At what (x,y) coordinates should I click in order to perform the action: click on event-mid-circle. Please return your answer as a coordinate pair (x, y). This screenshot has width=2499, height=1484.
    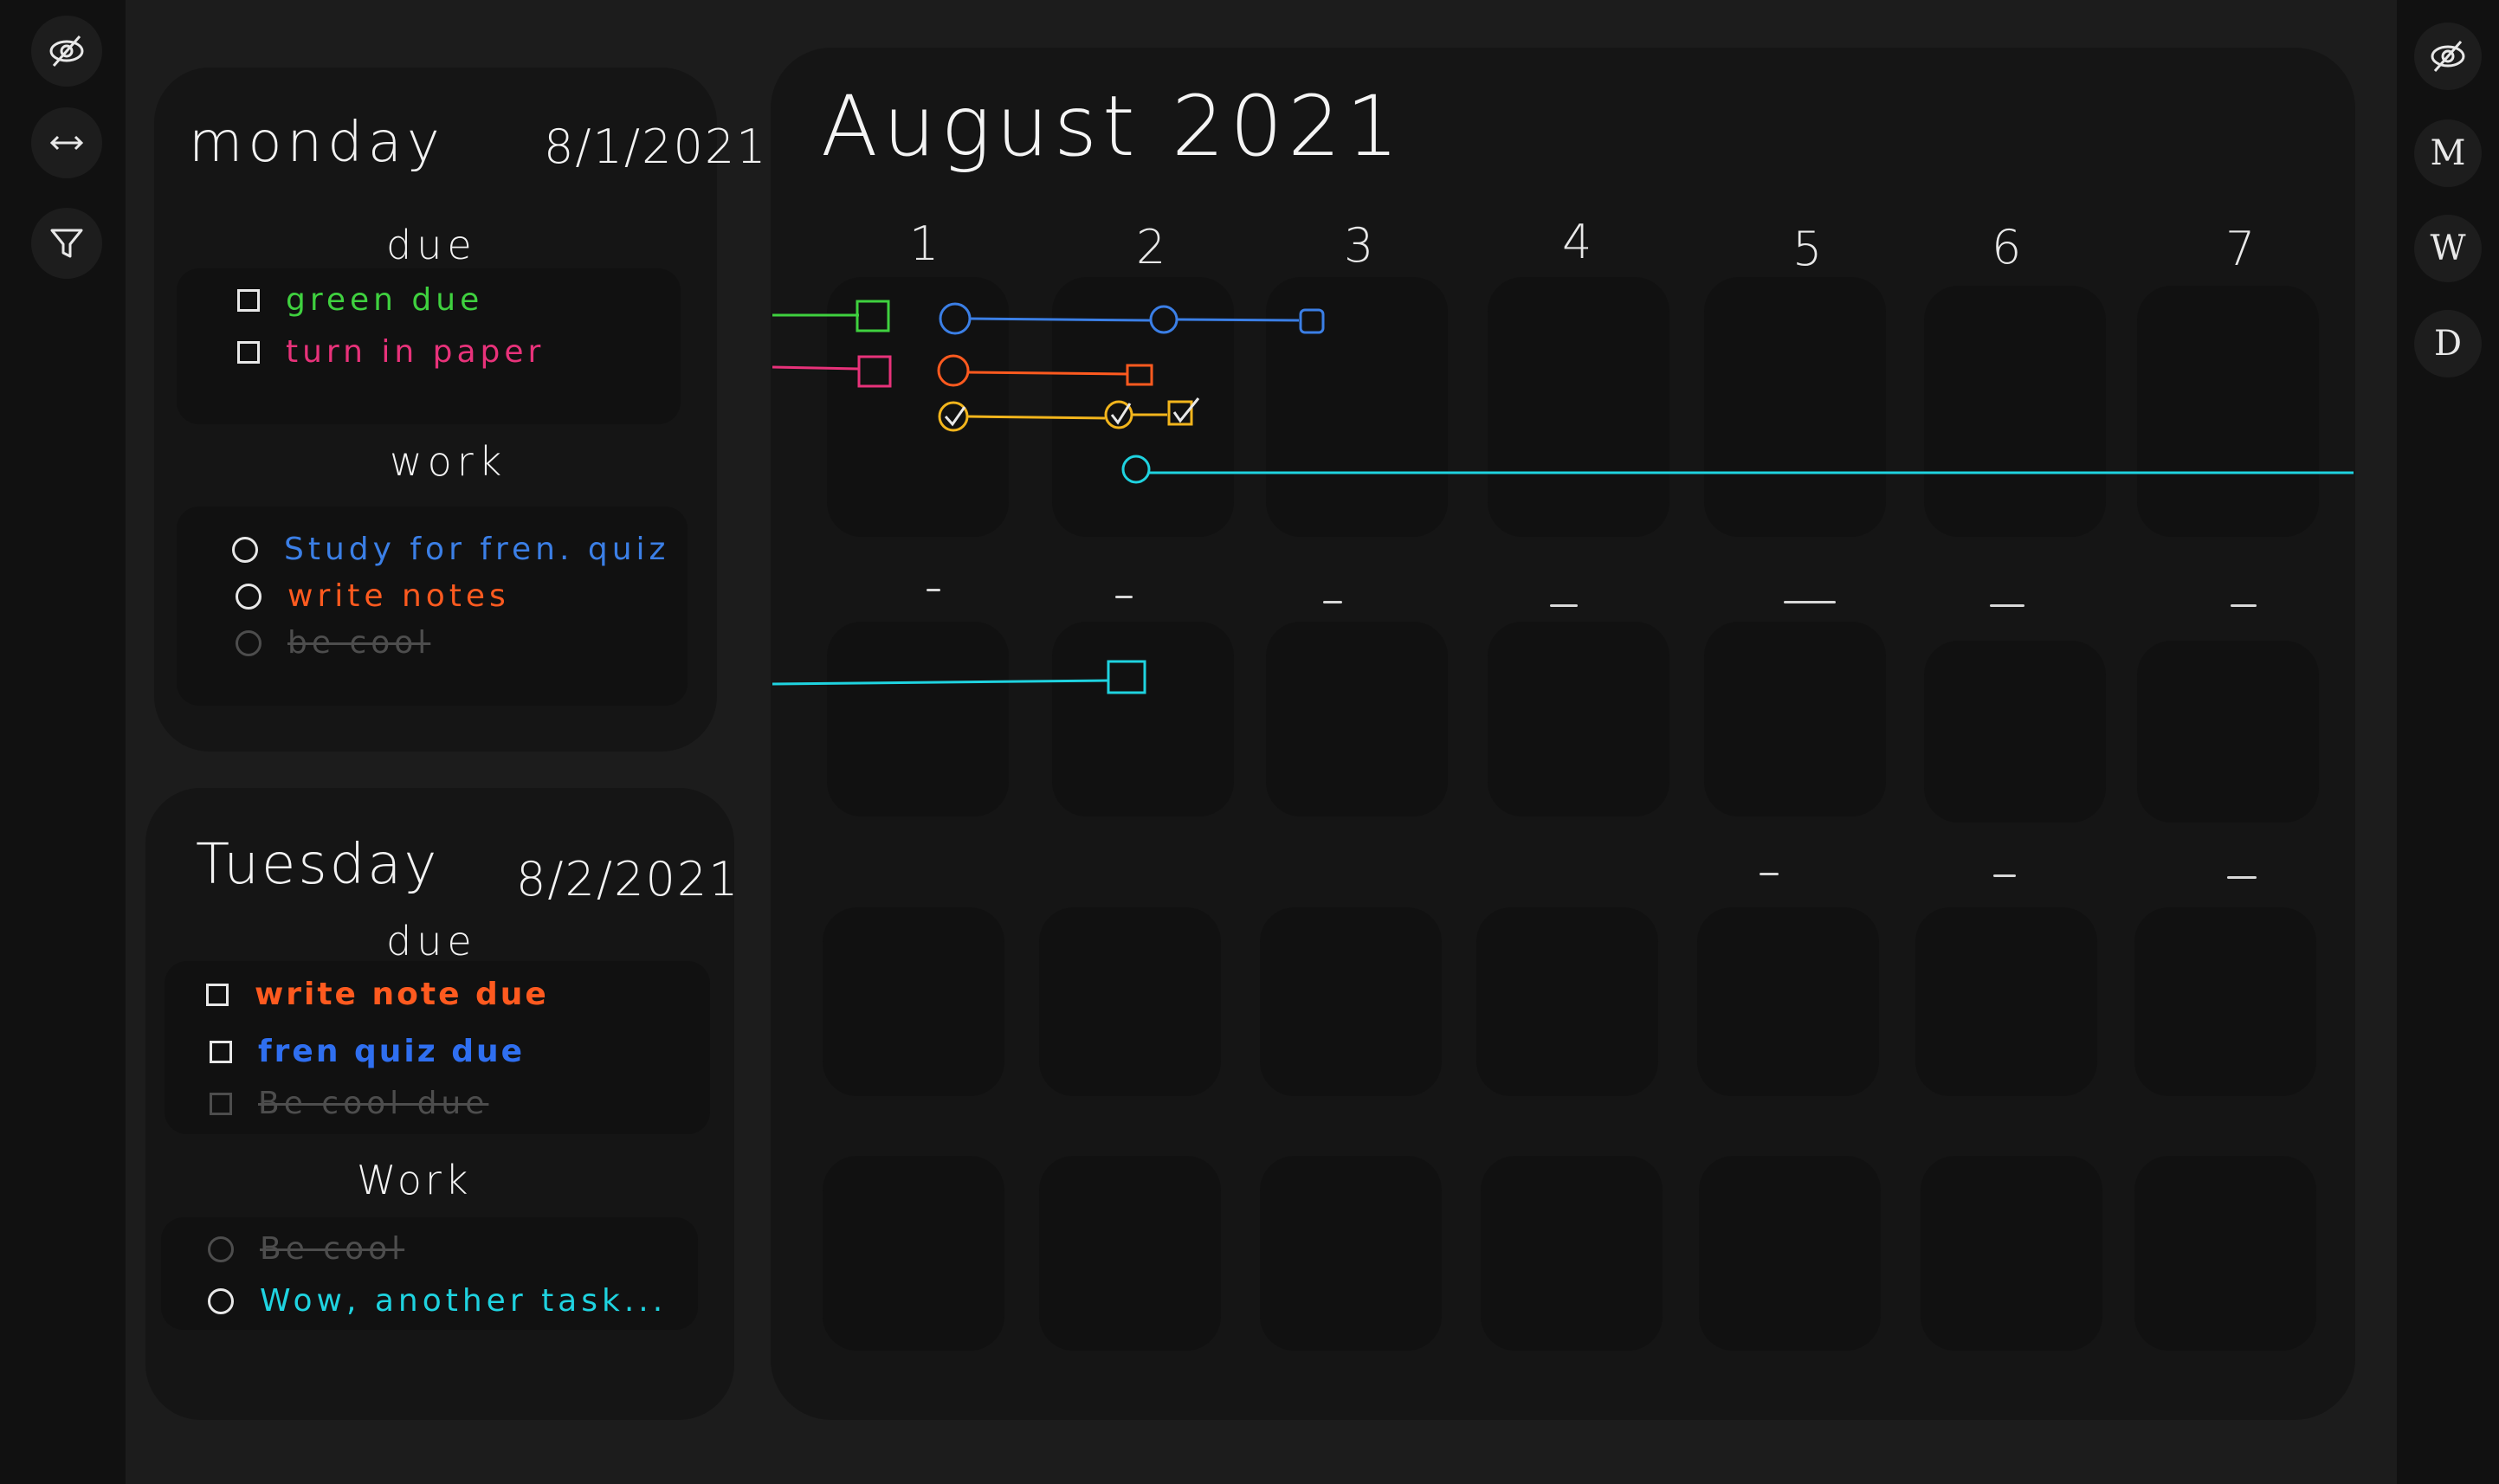
    Looking at the image, I should click on (1163, 319).